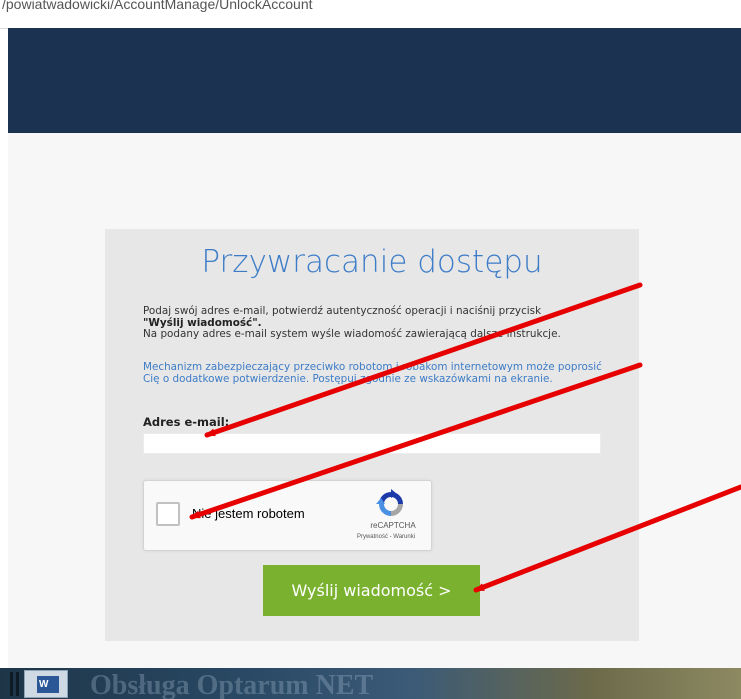  I want to click on email-label: Adres e-mail:, so click(186, 422).